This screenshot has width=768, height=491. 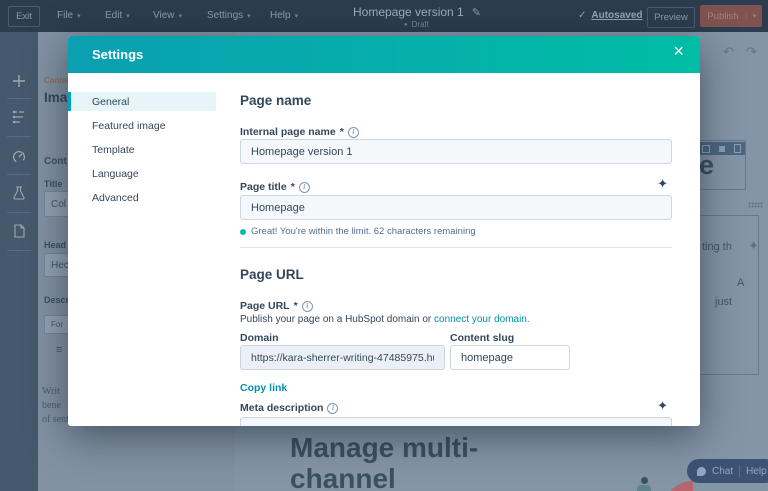 What do you see at coordinates (721, 148) in the screenshot?
I see `style-icon` at bounding box center [721, 148].